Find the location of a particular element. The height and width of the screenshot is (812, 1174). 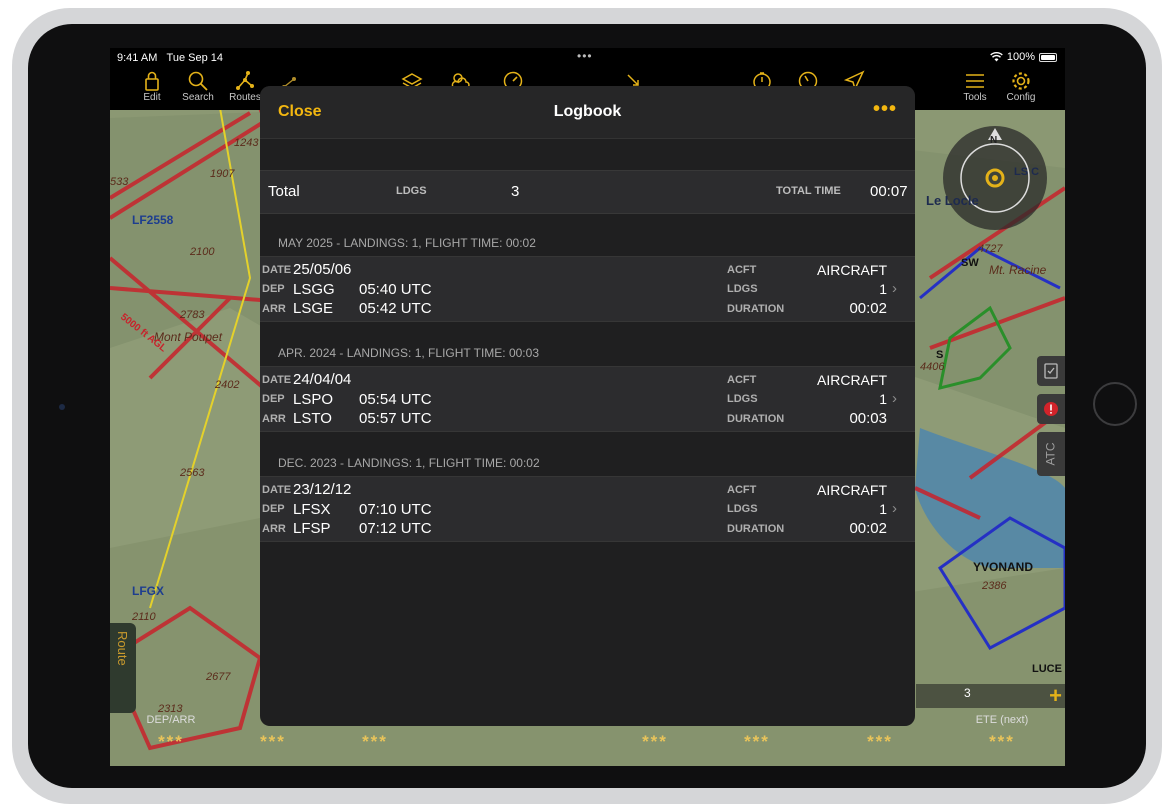

entry-arr: LSTO is located at coordinates (312, 418).